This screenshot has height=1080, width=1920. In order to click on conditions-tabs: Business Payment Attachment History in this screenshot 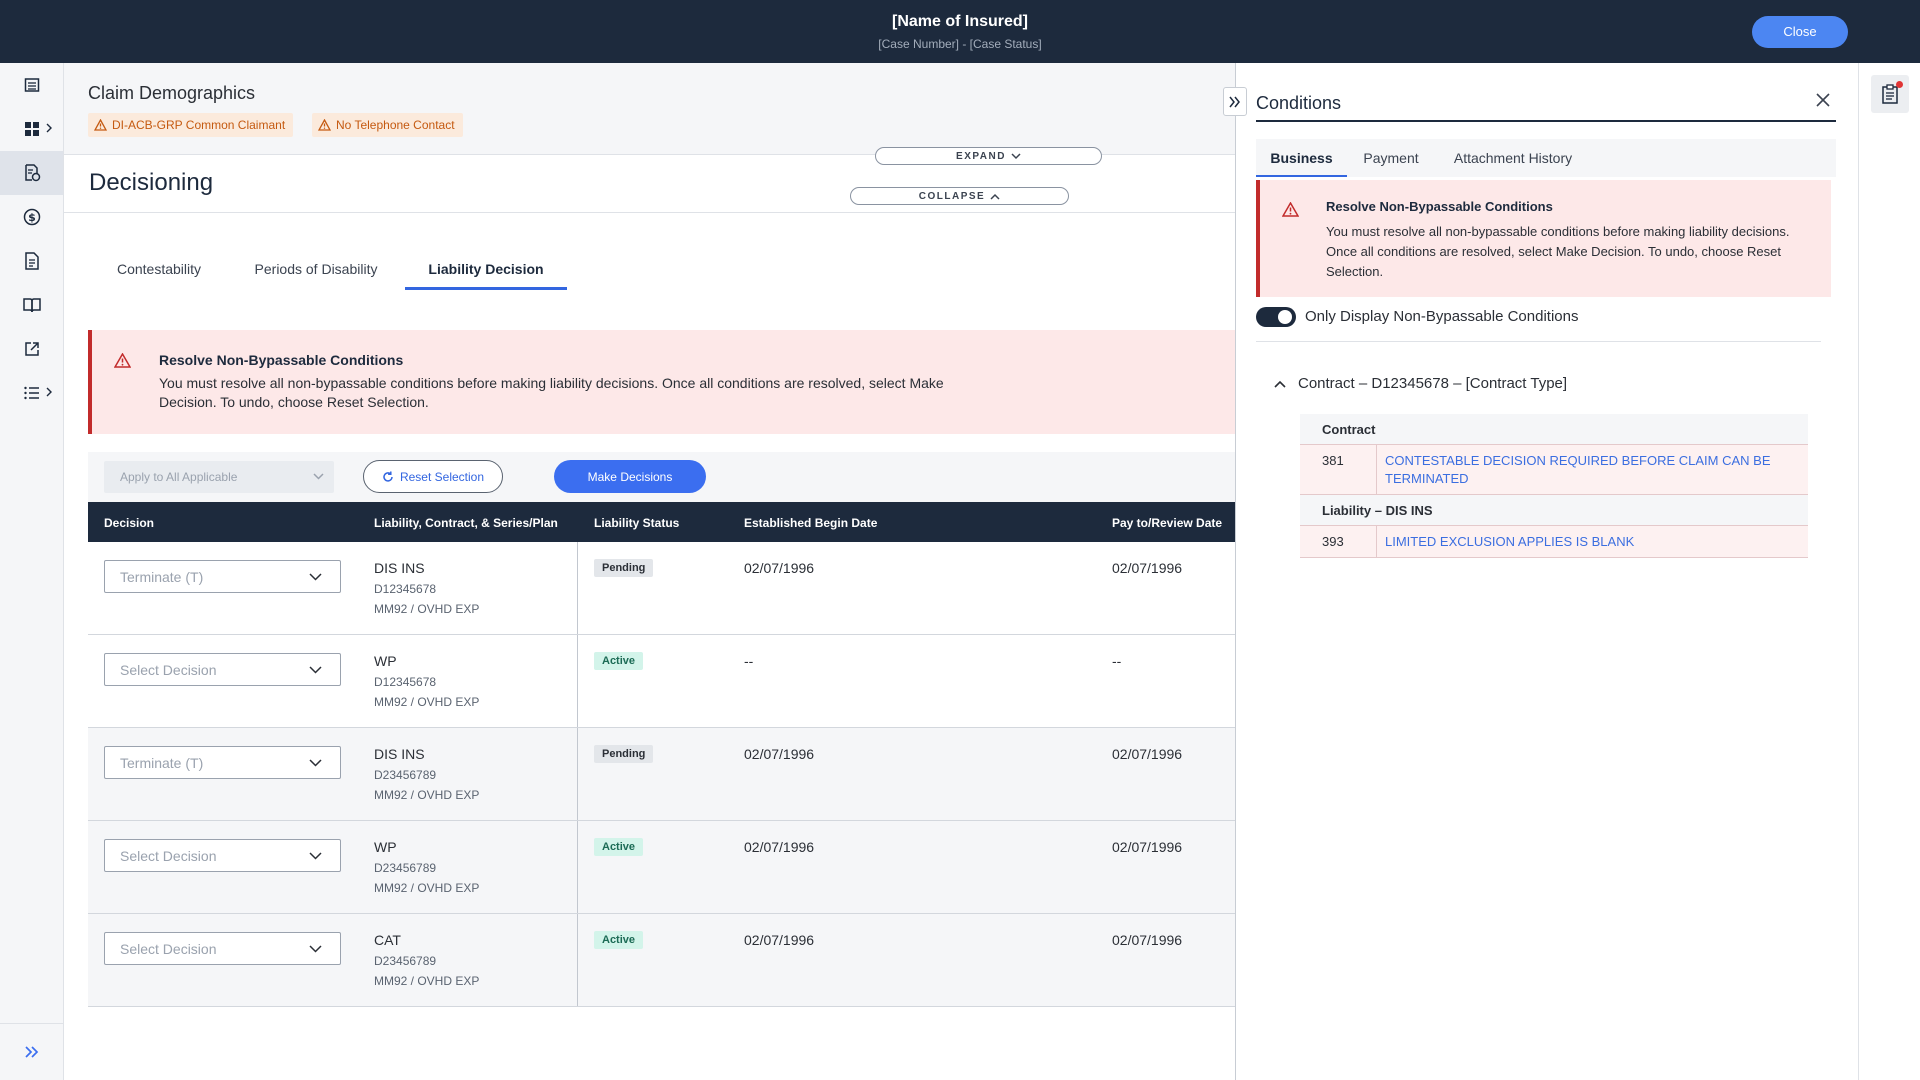, I will do `click(1546, 158)`.